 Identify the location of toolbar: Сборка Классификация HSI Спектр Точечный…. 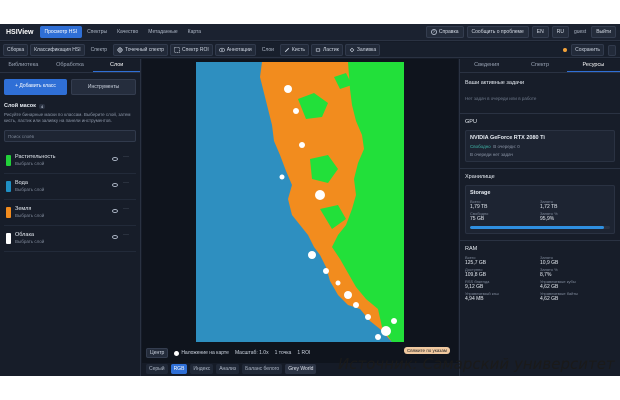
(310, 50).